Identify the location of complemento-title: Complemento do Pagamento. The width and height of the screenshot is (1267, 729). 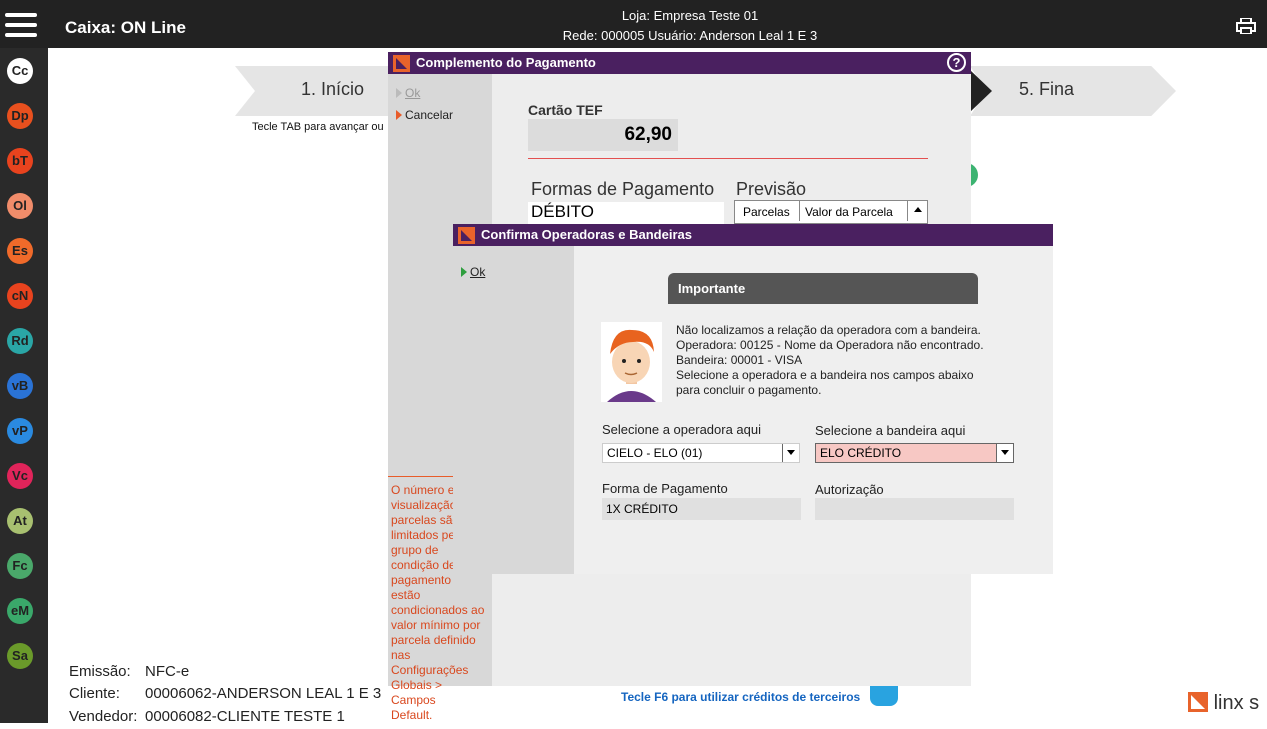
(506, 62).